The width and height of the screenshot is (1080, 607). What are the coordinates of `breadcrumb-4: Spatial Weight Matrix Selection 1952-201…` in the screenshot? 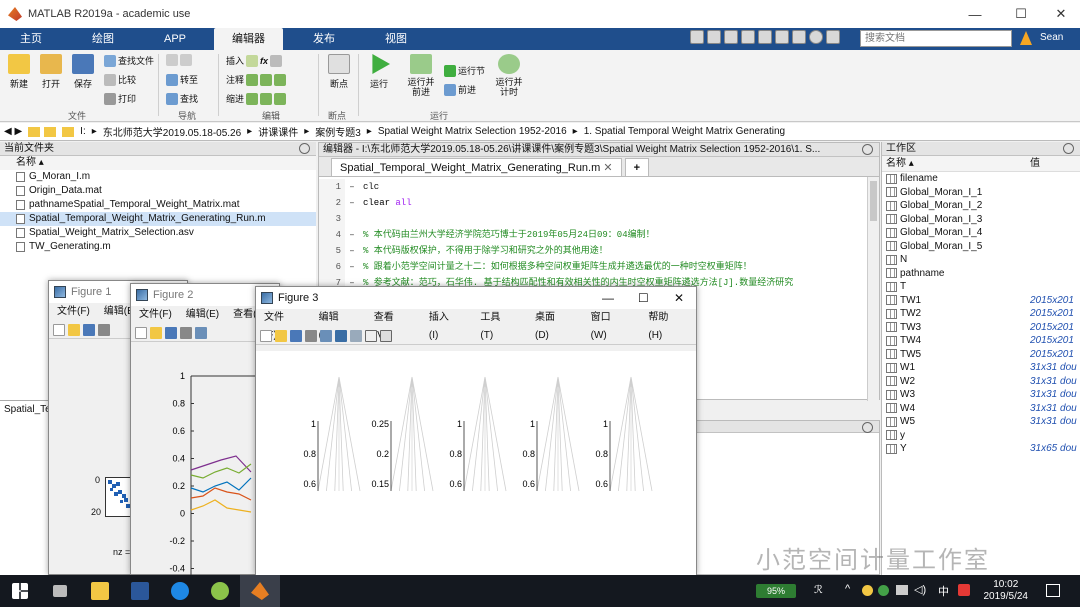 It's located at (472, 131).